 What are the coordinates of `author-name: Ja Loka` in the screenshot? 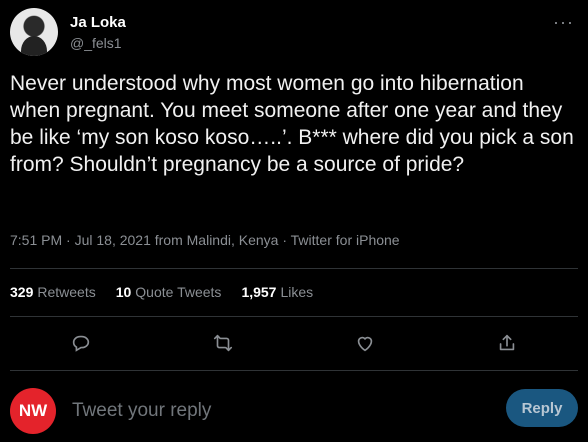 It's located at (98, 22).